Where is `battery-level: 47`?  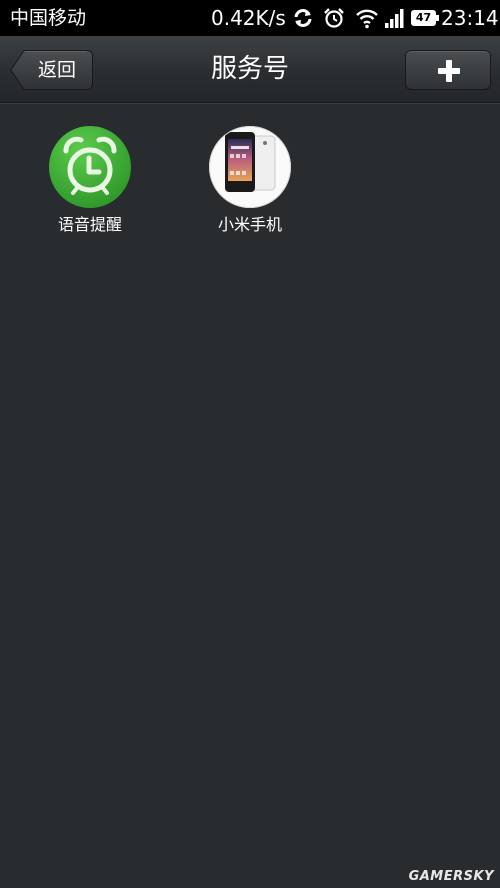 battery-level: 47 is located at coordinates (423, 17).